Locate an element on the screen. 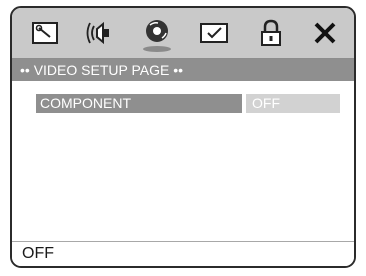 The height and width of the screenshot is (276, 366). lock-icon is located at coordinates (271, 32).